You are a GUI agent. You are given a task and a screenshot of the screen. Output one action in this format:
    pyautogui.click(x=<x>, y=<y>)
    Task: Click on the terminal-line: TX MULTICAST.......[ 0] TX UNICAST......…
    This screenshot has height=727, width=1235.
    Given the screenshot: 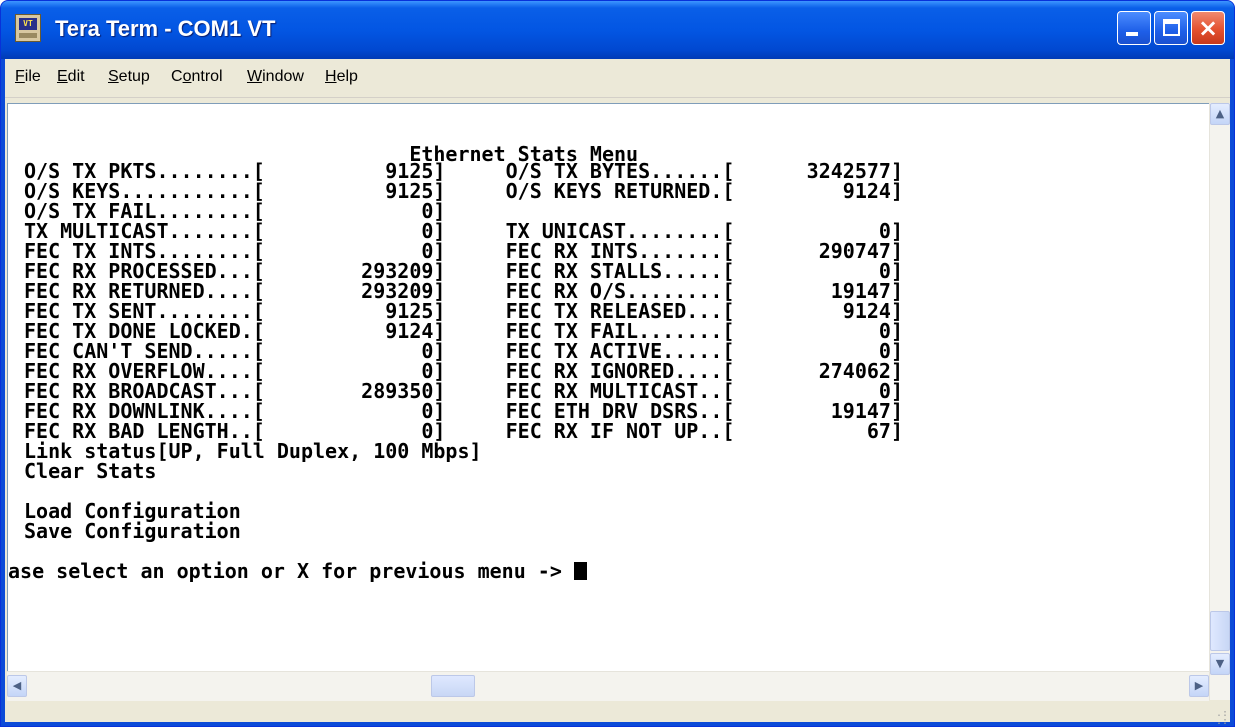 What is the action you would take?
    pyautogui.click(x=463, y=231)
    